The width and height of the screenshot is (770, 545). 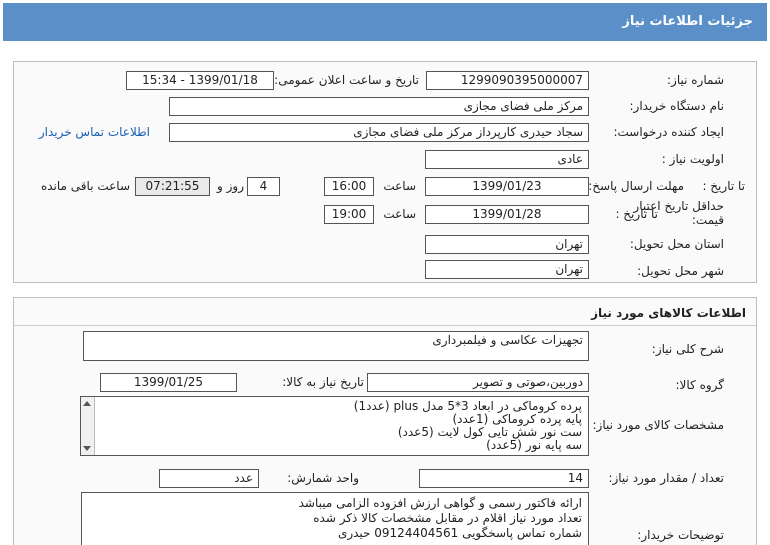 What do you see at coordinates (399, 214) in the screenshot?
I see `validity-time-label: ساعت` at bounding box center [399, 214].